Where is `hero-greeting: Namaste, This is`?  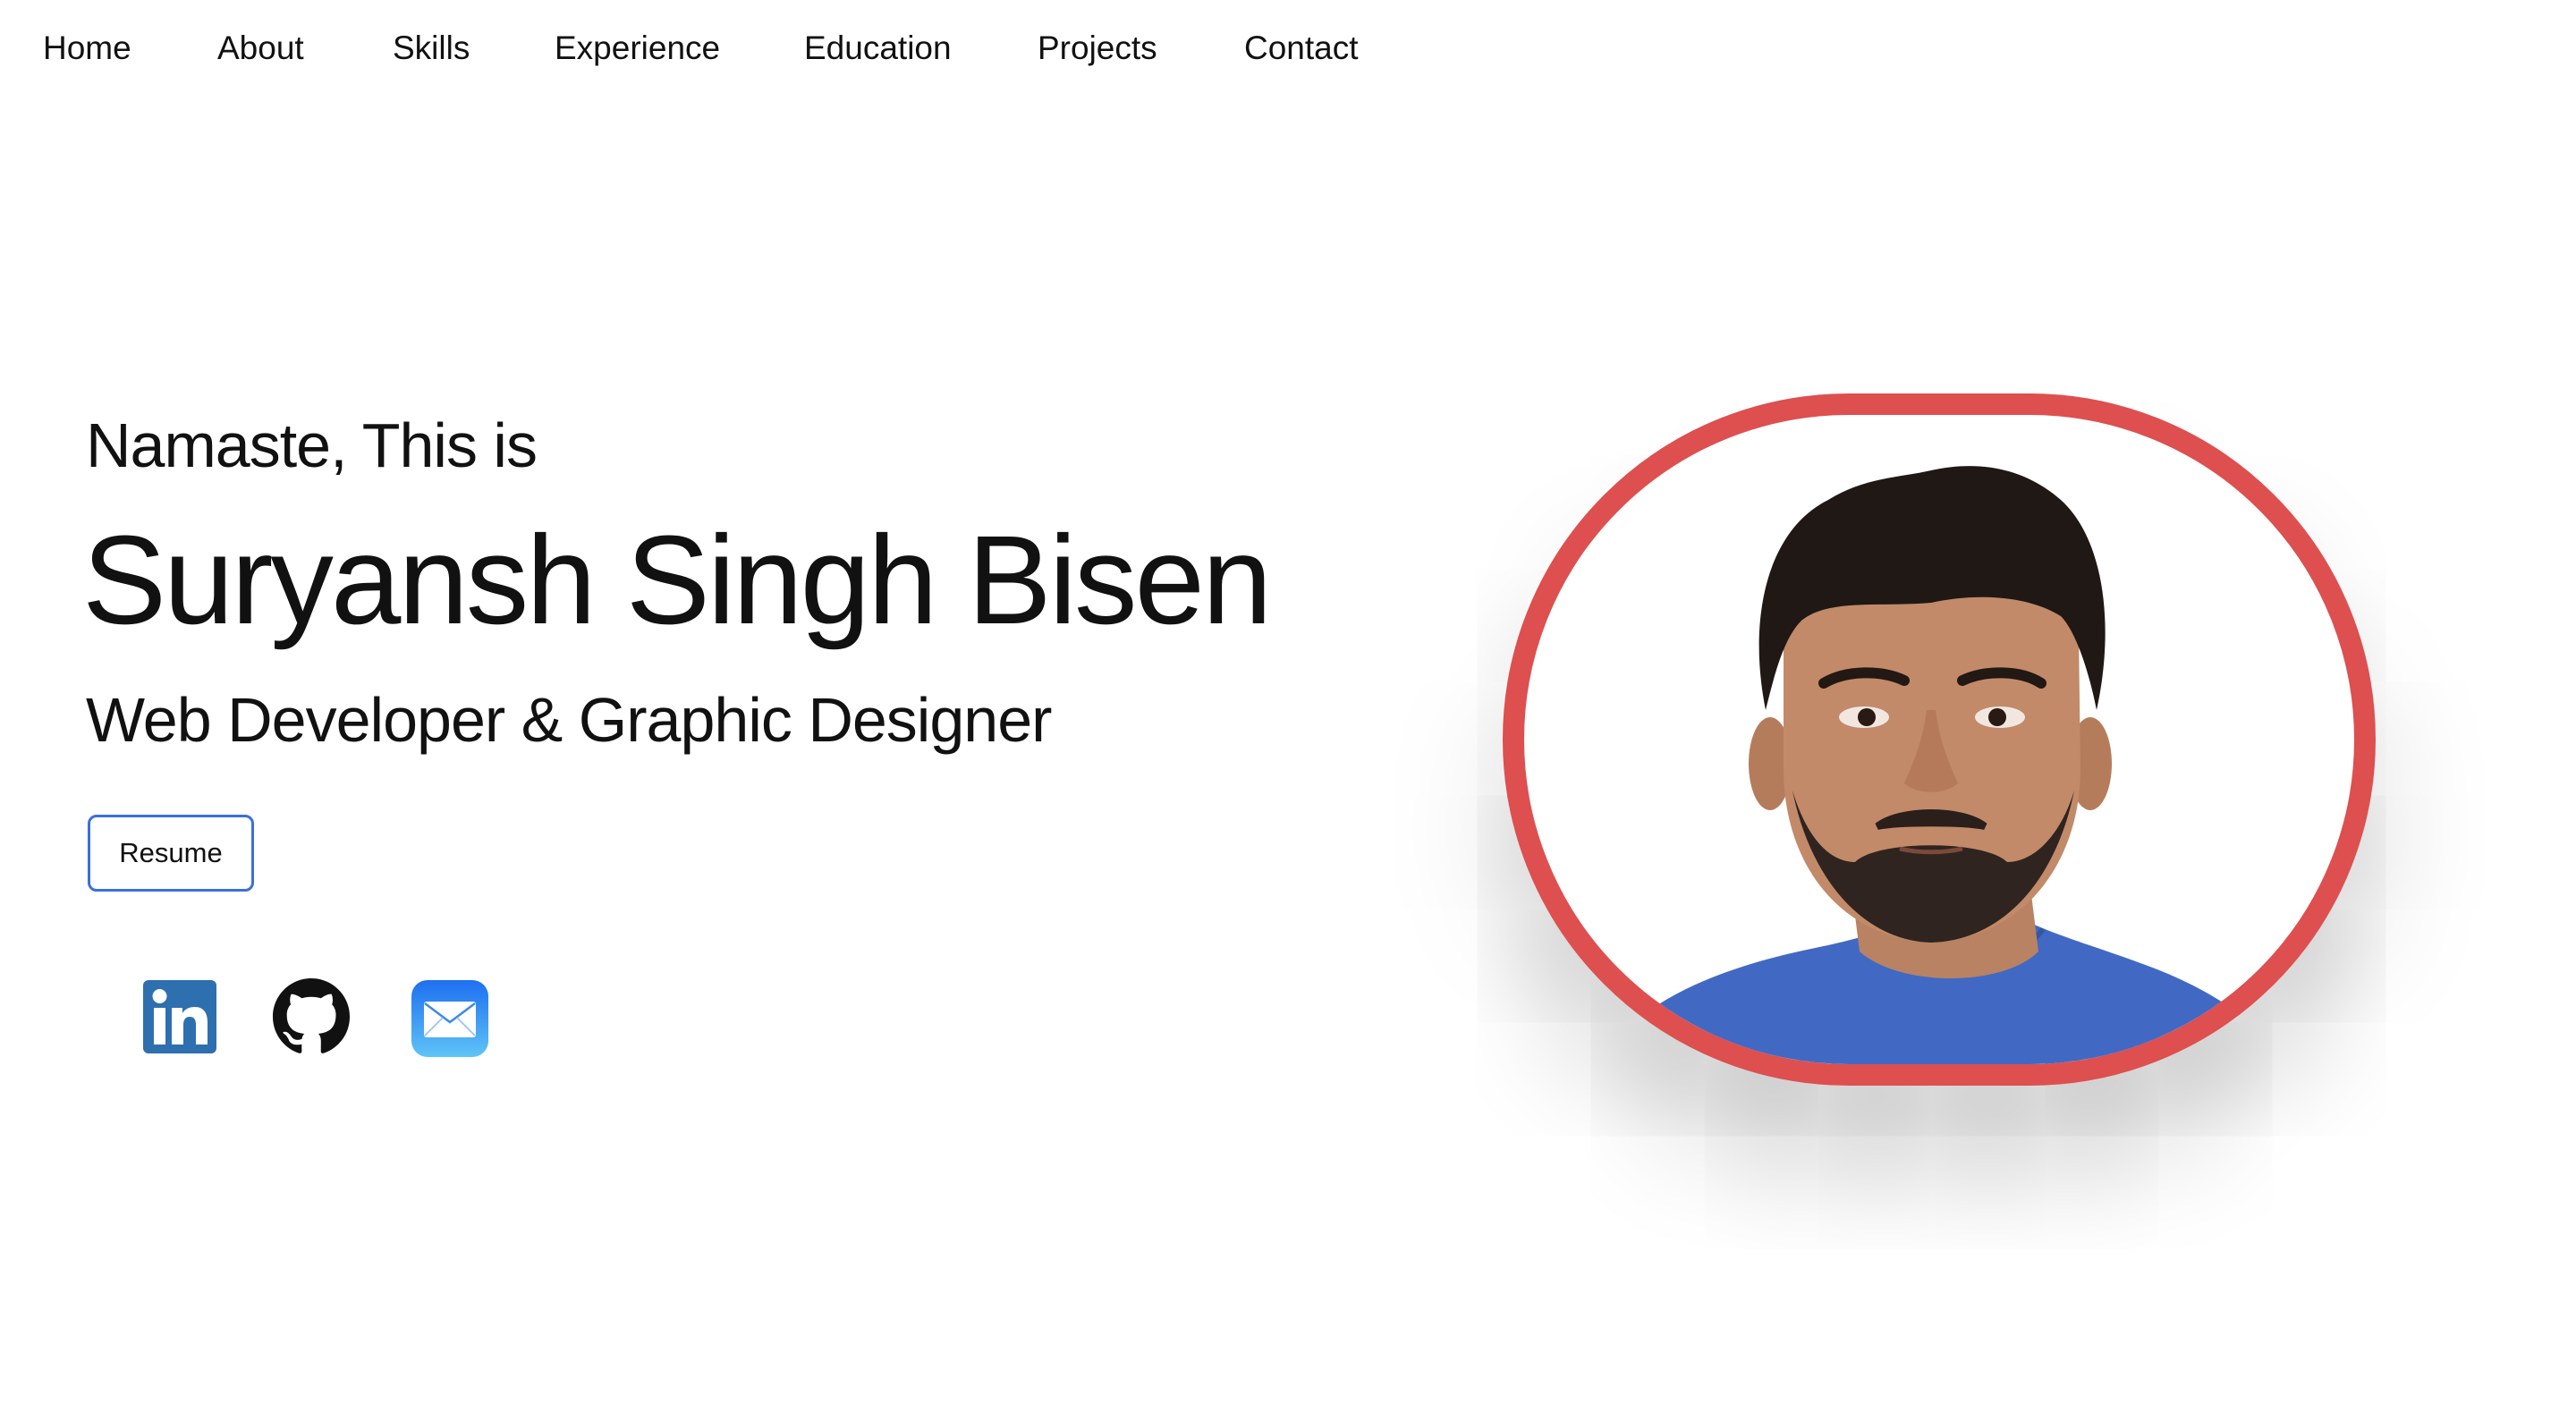
hero-greeting: Namaste, This is is located at coordinates (312, 445).